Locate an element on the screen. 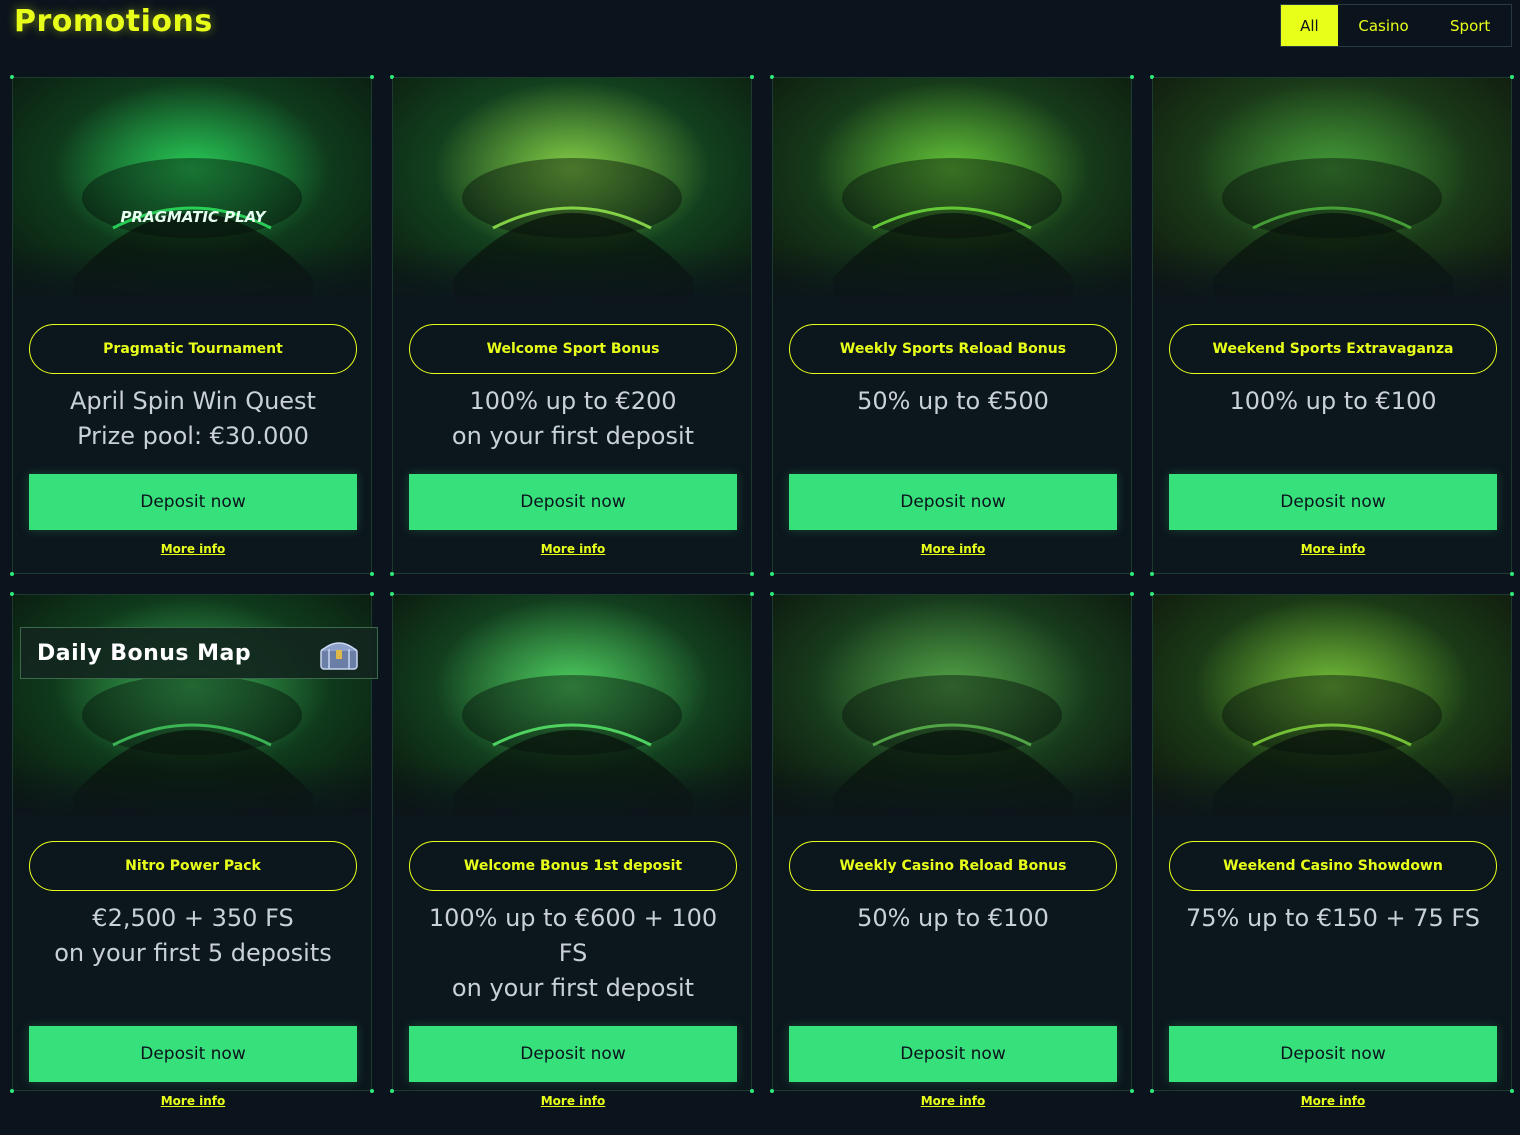 This screenshot has width=1520, height=1135. filter-all-button: All is located at coordinates (1309, 25).